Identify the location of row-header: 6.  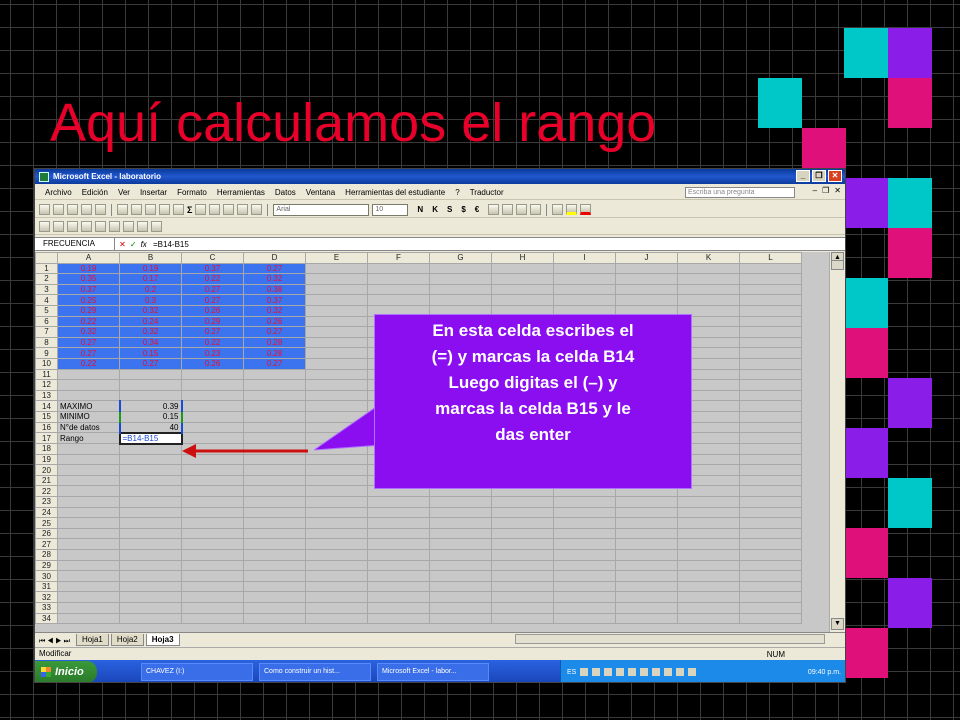
(46, 321).